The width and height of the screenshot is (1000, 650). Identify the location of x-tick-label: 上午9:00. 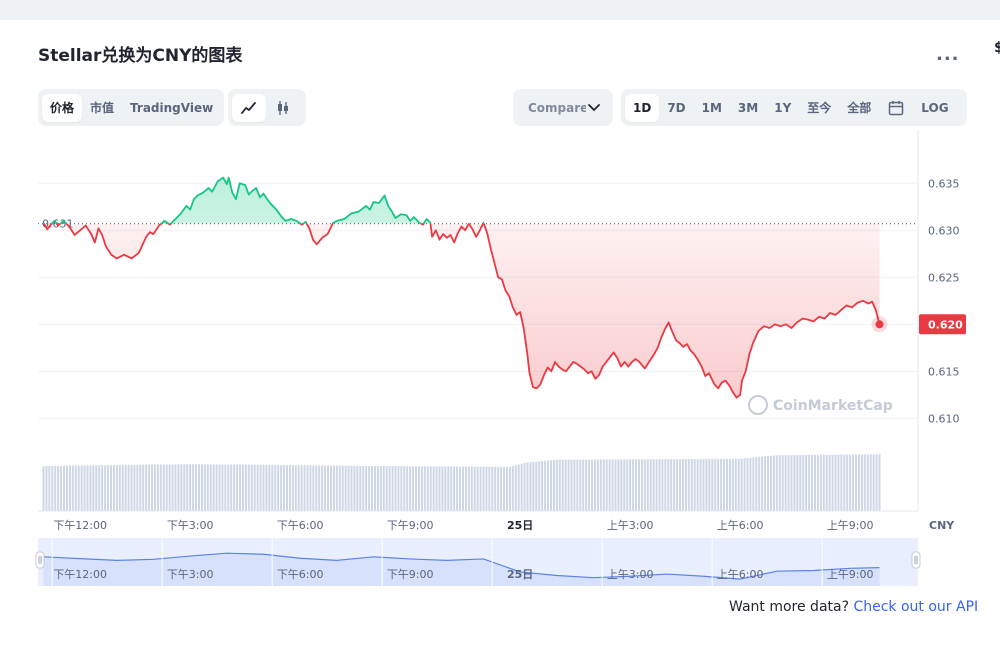
(850, 525).